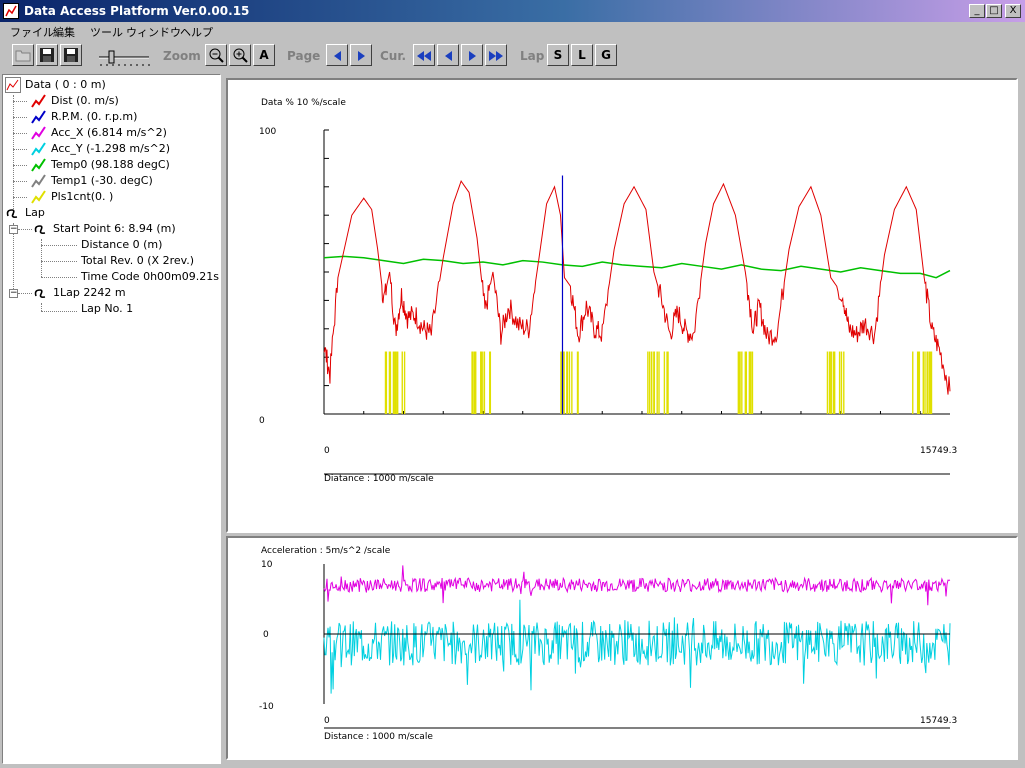  Describe the element at coordinates (138, 260) in the screenshot. I see `start-total-rev-label: Total Rev. 0 (X 2rev.)` at that location.